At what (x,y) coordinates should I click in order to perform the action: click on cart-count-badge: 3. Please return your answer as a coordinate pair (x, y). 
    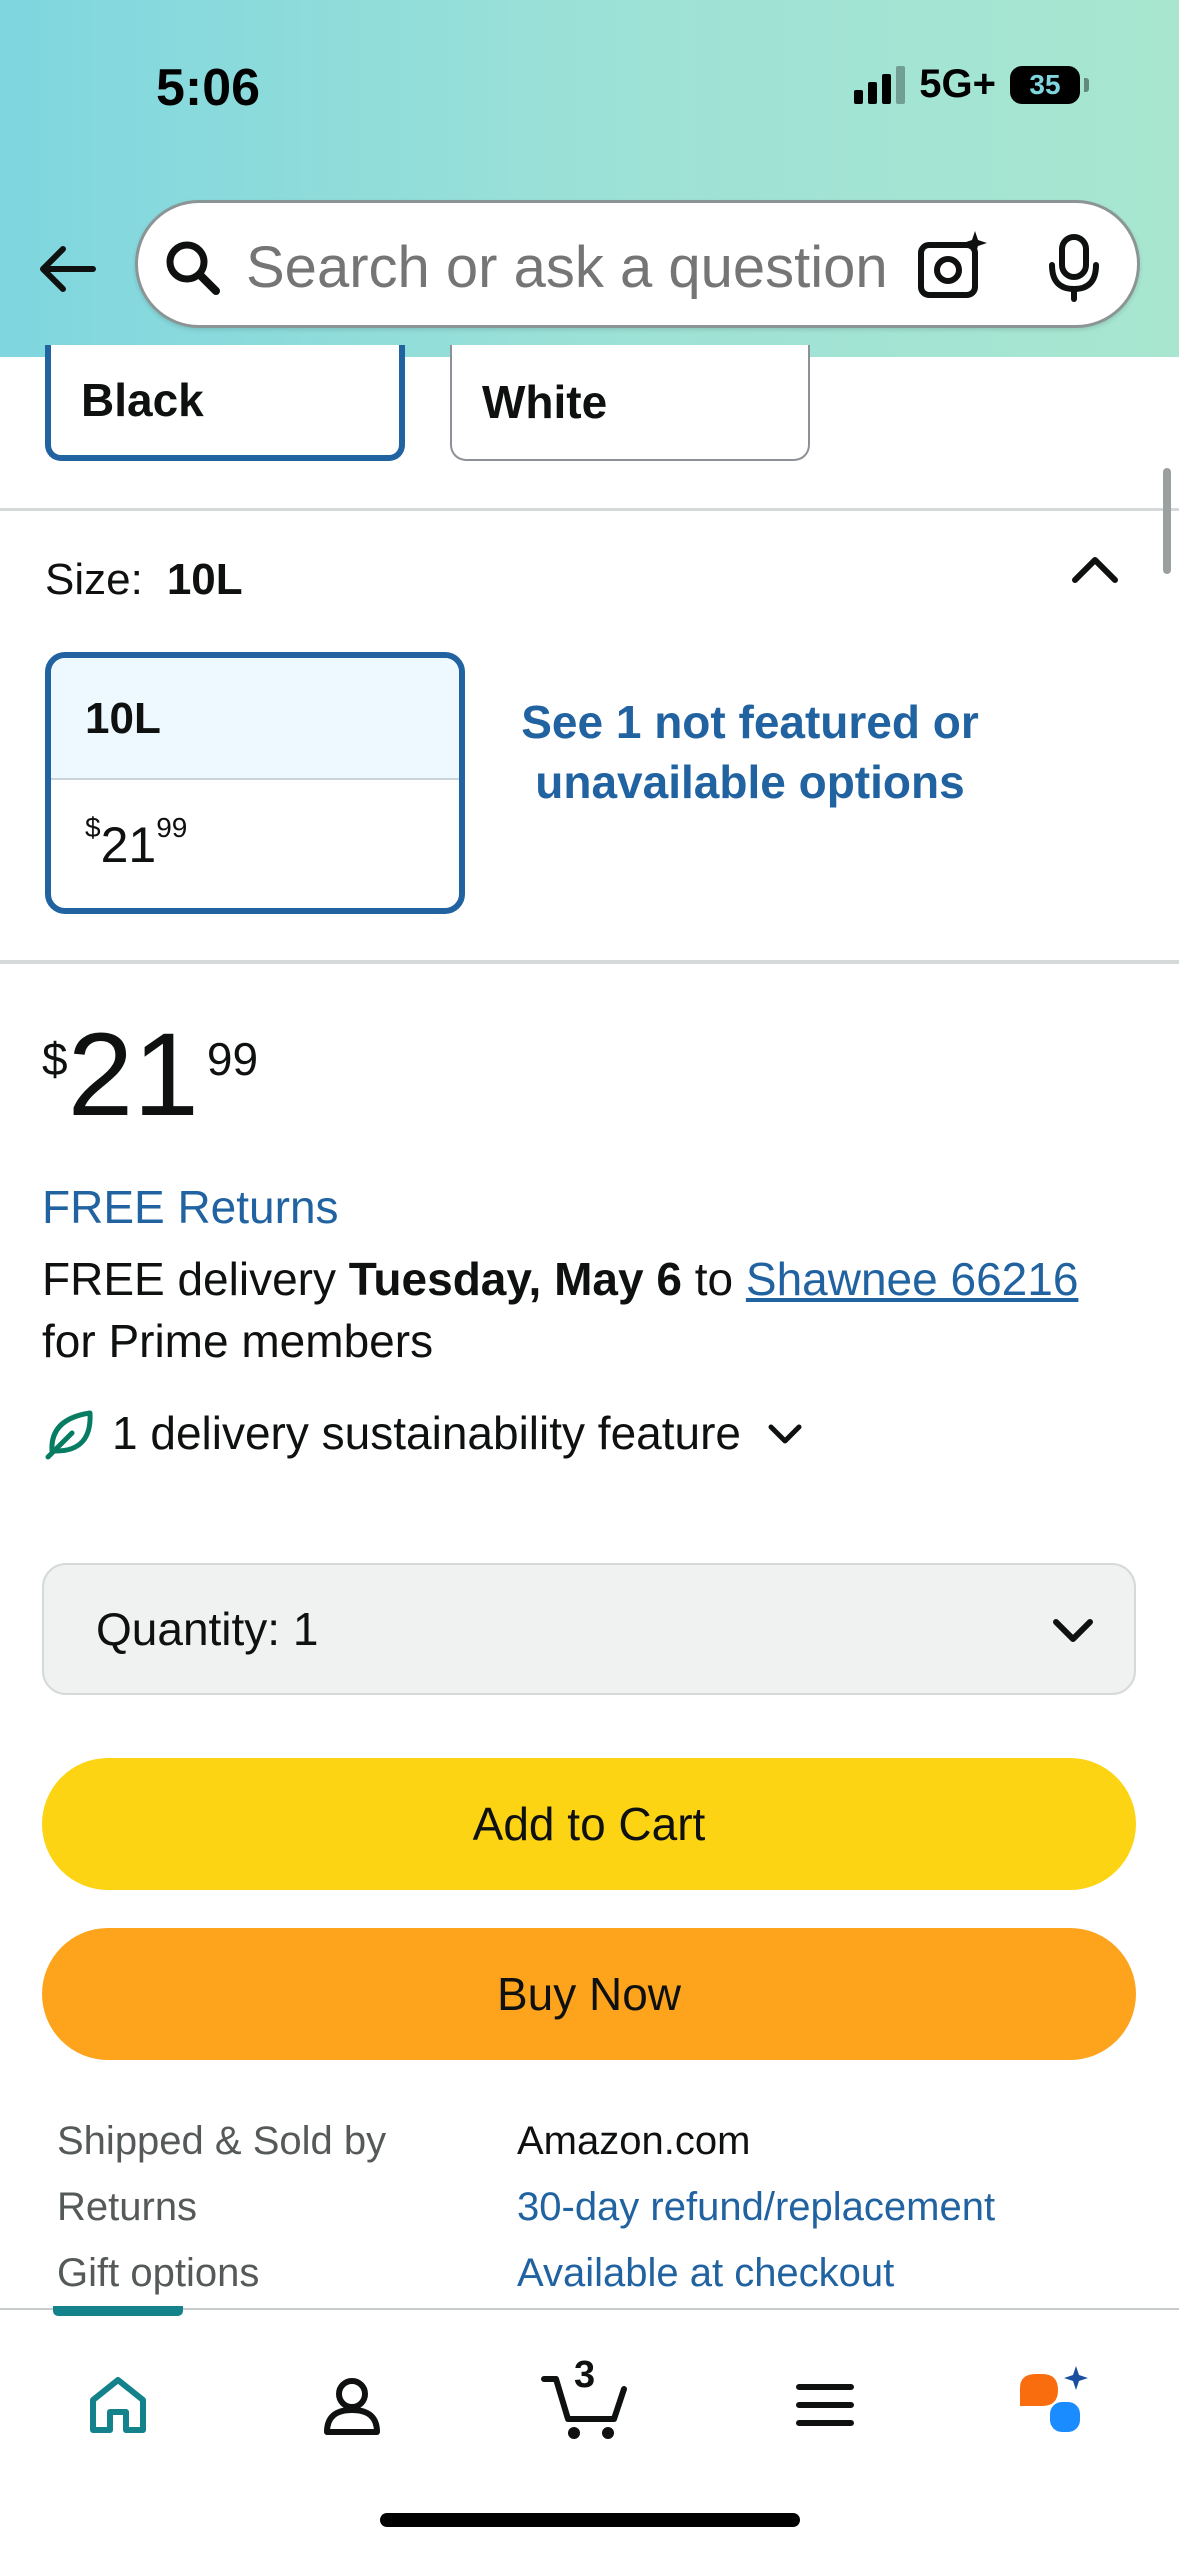
    Looking at the image, I should click on (585, 2375).